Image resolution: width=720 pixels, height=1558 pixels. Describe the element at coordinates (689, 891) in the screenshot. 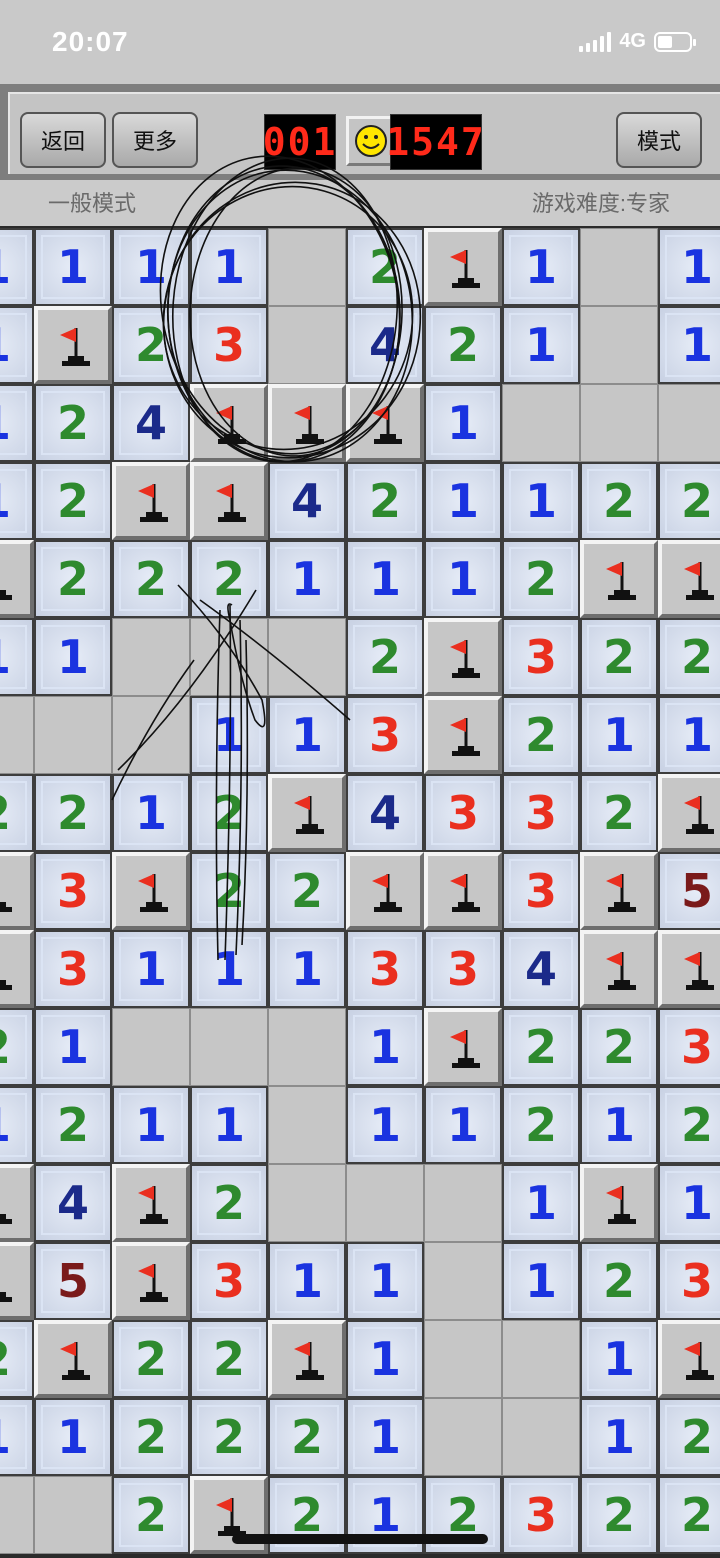

I see `number-cell: 5` at that location.